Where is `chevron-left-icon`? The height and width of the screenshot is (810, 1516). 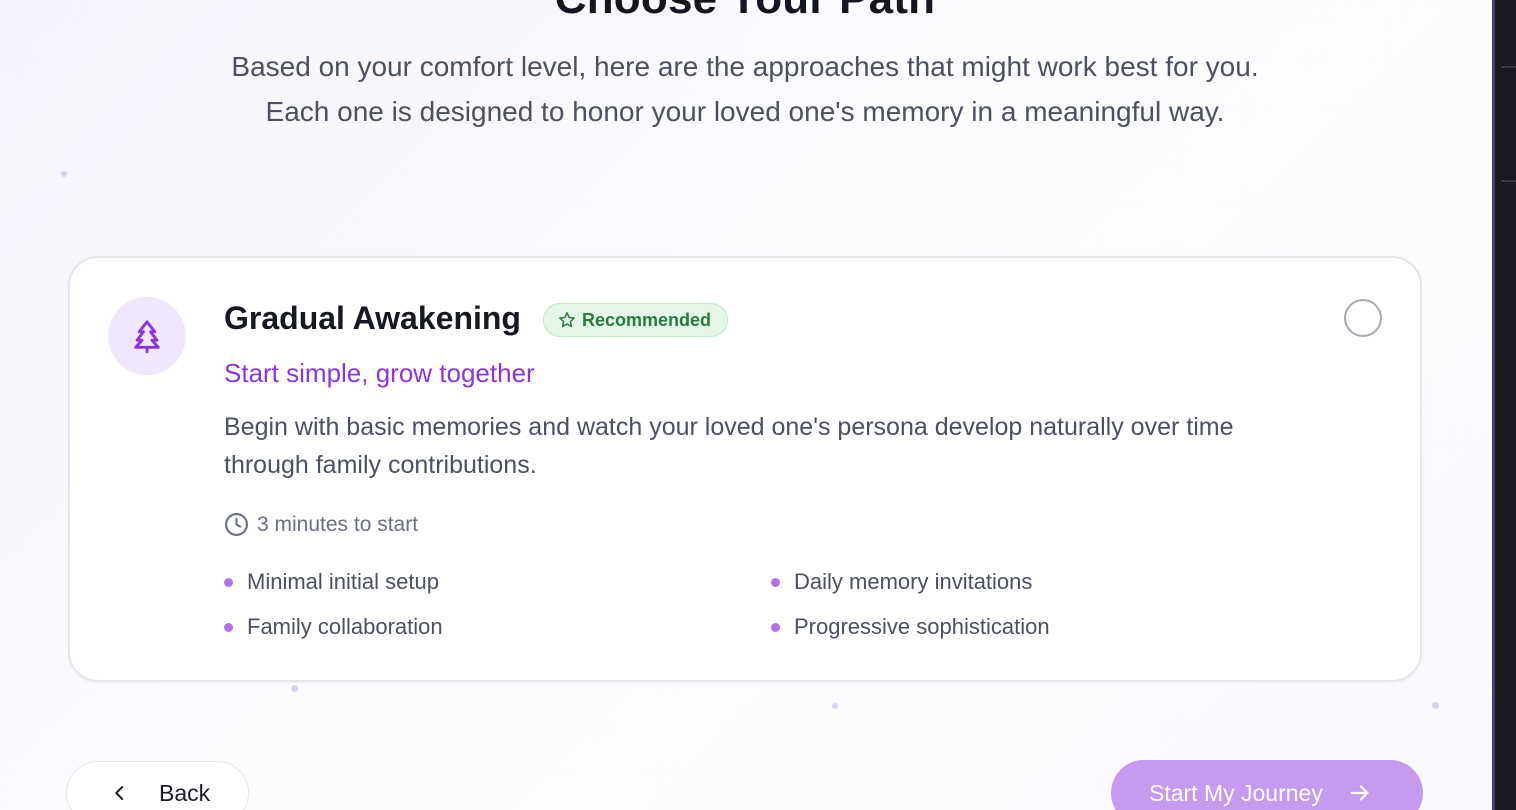 chevron-left-icon is located at coordinates (119, 793).